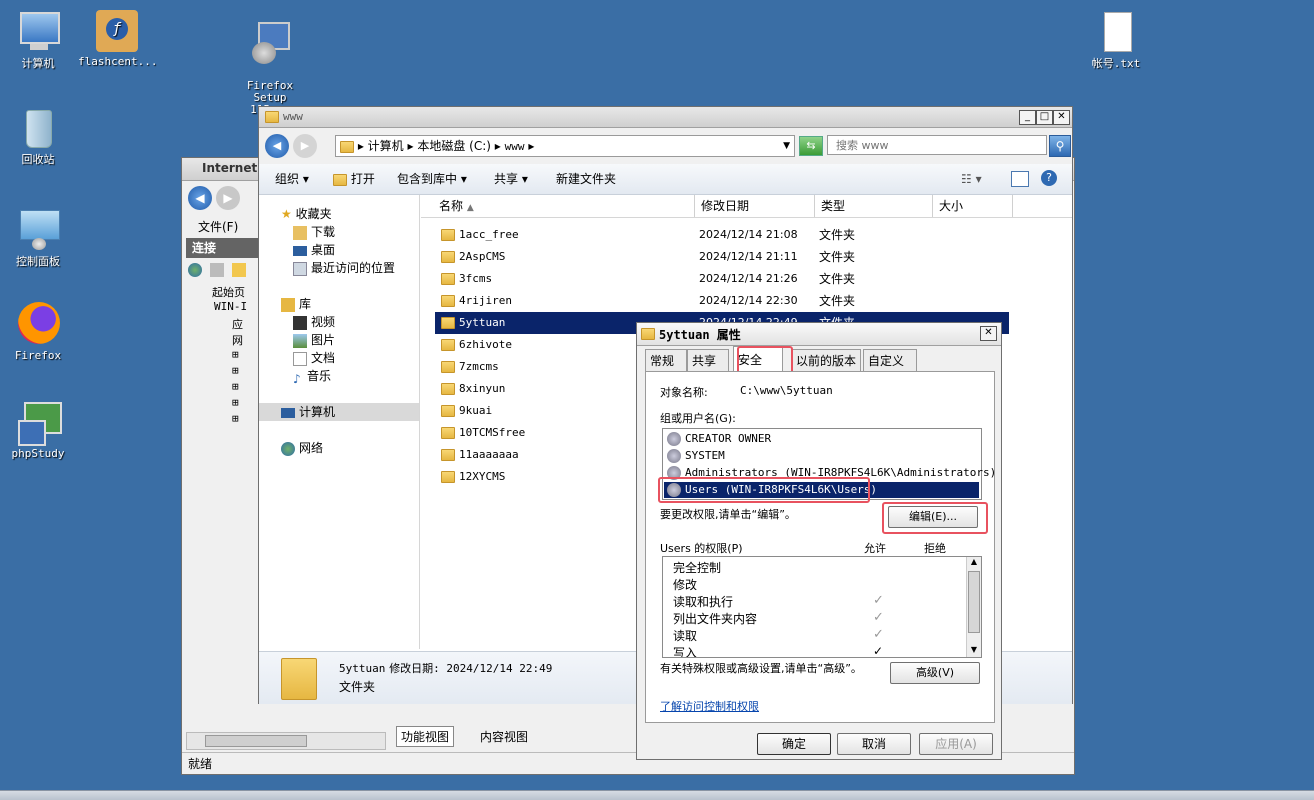  Describe the element at coordinates (874, 206) in the screenshot. I see `column-header-type: 类型` at that location.